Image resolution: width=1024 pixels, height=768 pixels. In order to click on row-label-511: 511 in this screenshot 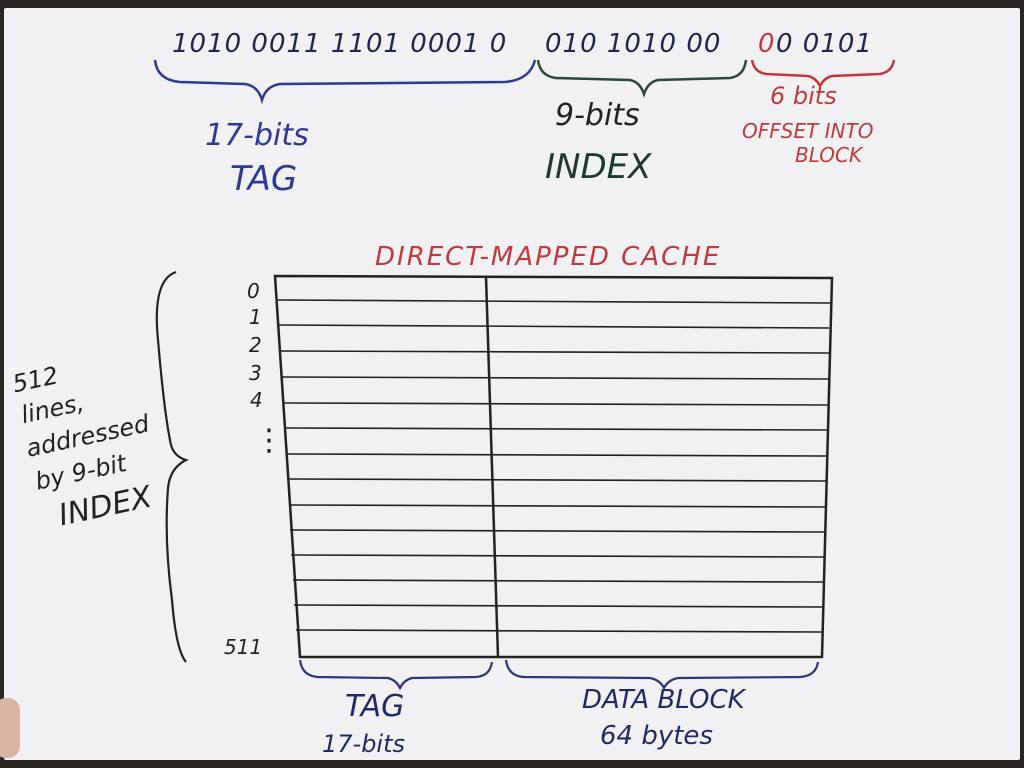, I will do `click(243, 647)`.